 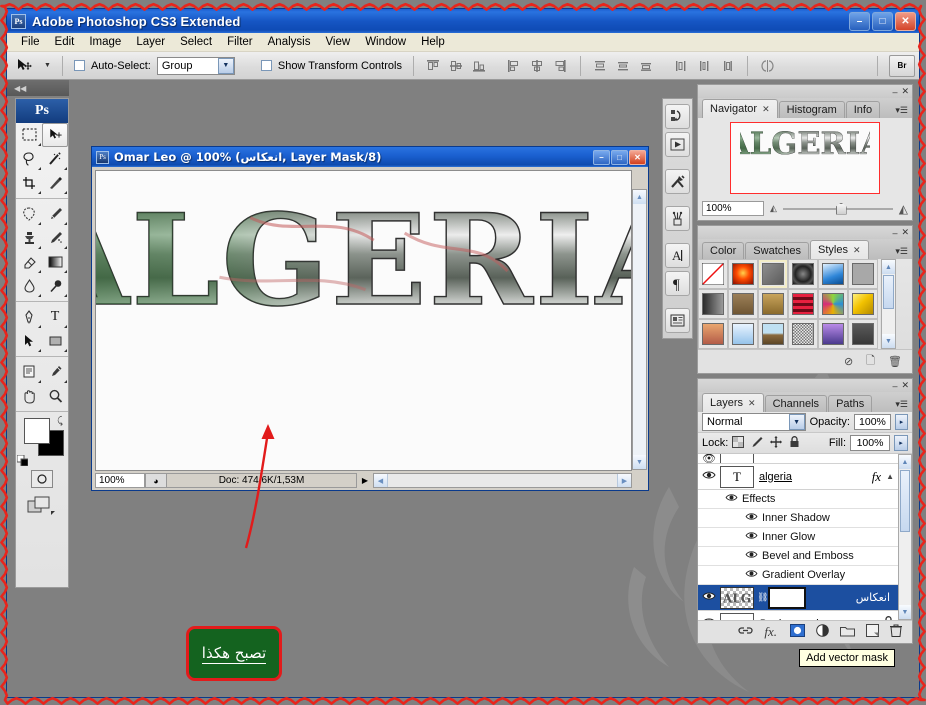 What do you see at coordinates (677, 320) in the screenshot?
I see `layer-comps-panel-icon` at bounding box center [677, 320].